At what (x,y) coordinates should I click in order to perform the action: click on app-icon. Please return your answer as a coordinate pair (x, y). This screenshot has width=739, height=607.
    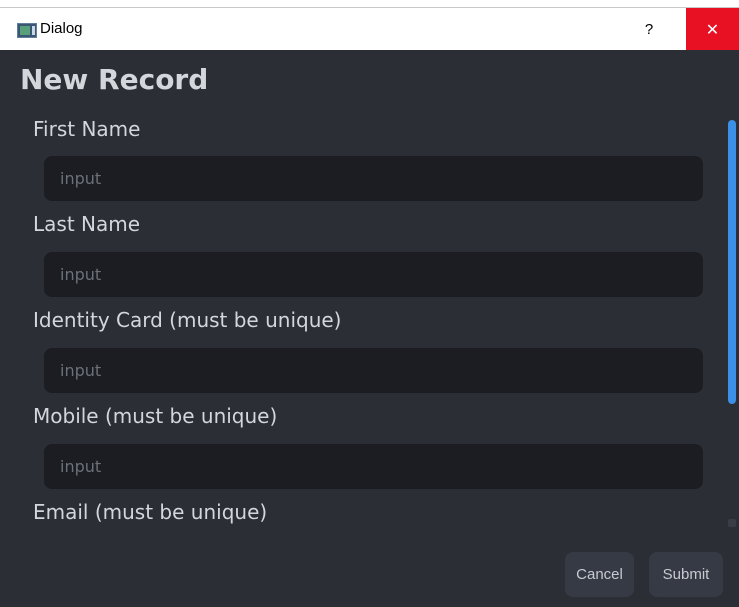
    Looking at the image, I should click on (27, 30).